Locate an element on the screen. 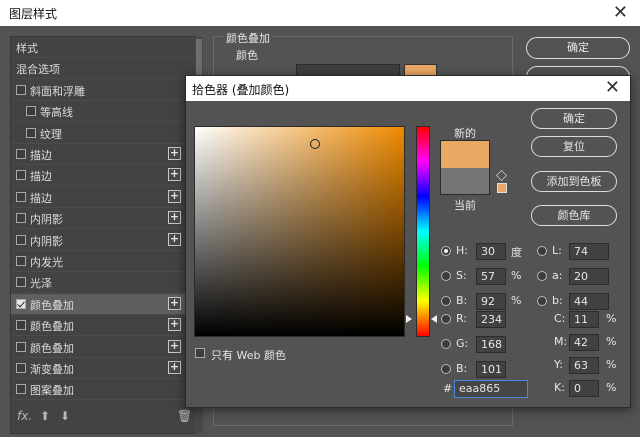 The width and height of the screenshot is (640, 437). hsb-value-input: 57 is located at coordinates (491, 276).